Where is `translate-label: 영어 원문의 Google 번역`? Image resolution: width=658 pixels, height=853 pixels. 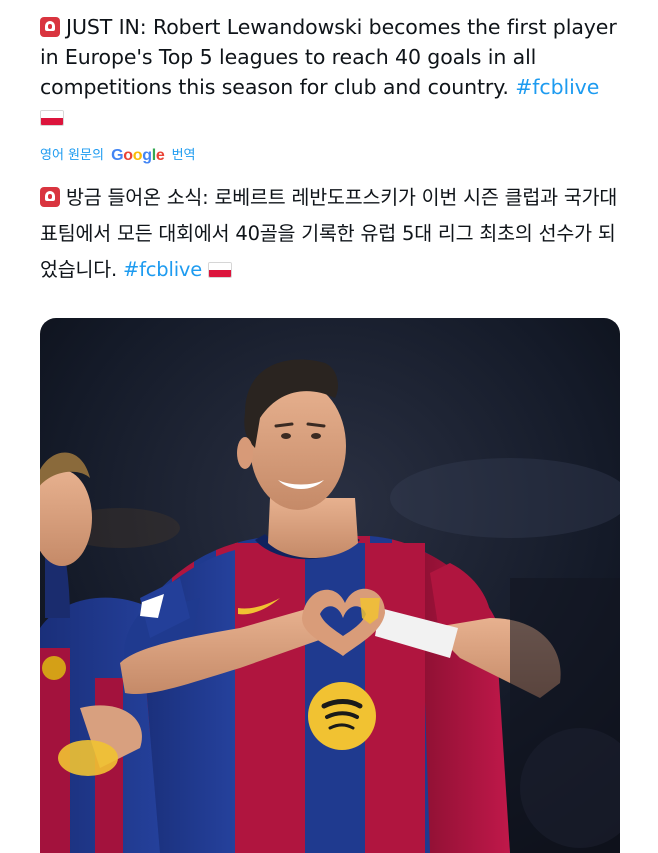
translate-label: 영어 원문의 Google 번역 is located at coordinates (118, 156).